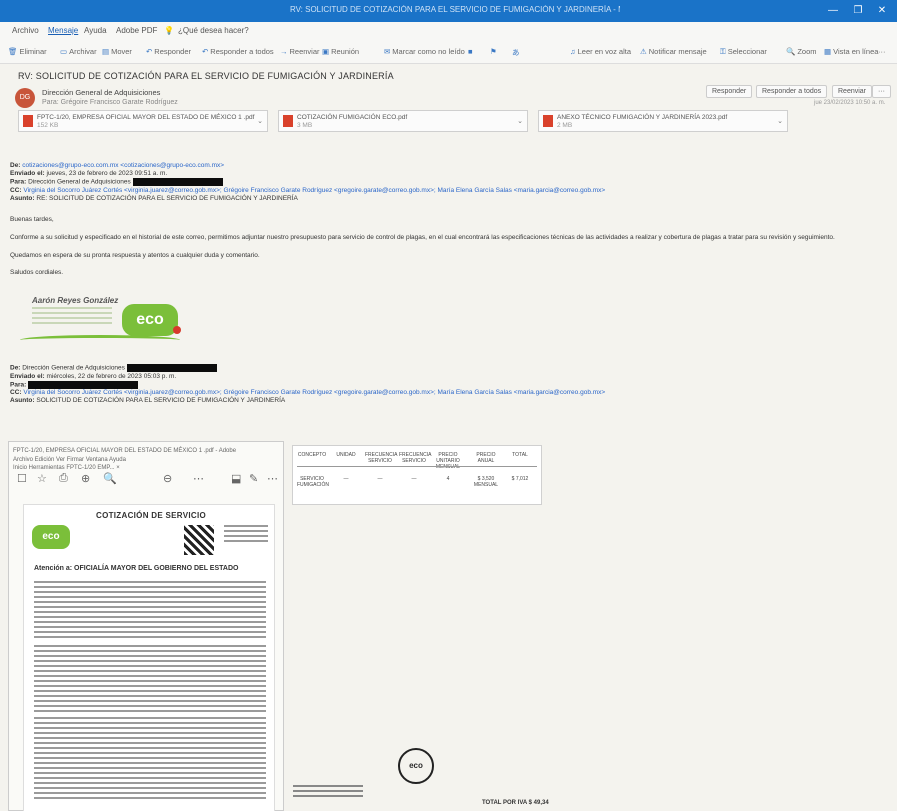 Image resolution: width=897 pixels, height=811 pixels. What do you see at coordinates (858, 11) in the screenshot?
I see `maximize-button: ❐` at bounding box center [858, 11].